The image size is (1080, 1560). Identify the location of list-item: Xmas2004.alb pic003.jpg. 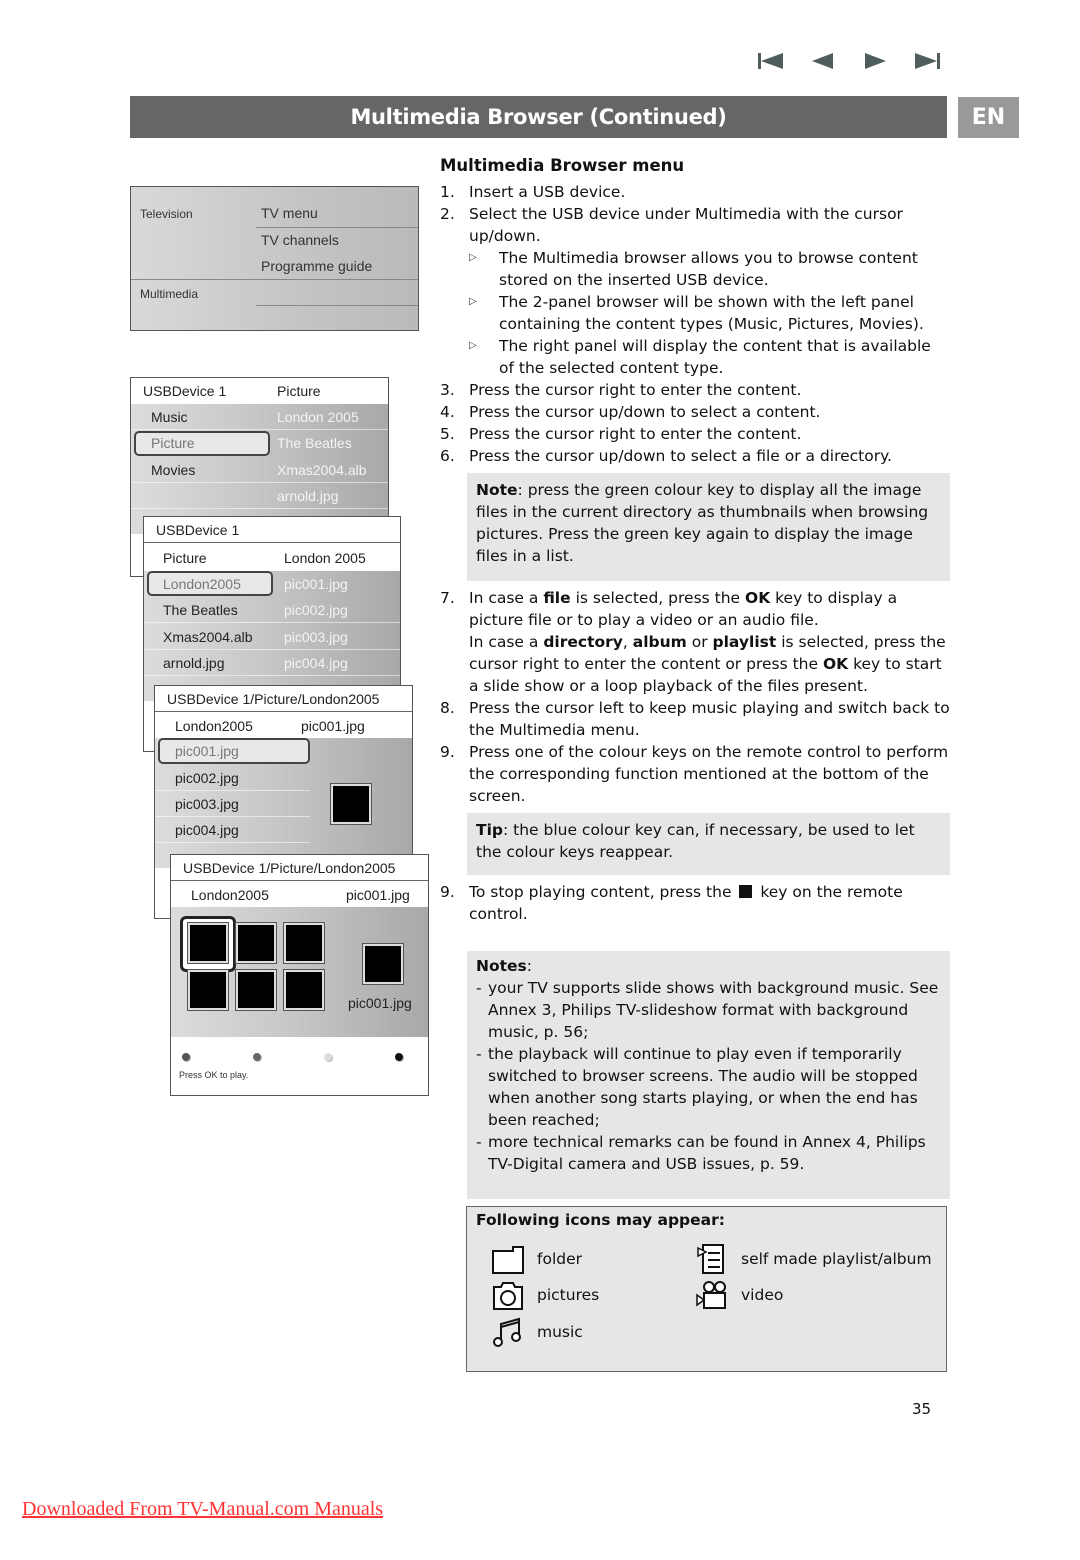
(272, 637).